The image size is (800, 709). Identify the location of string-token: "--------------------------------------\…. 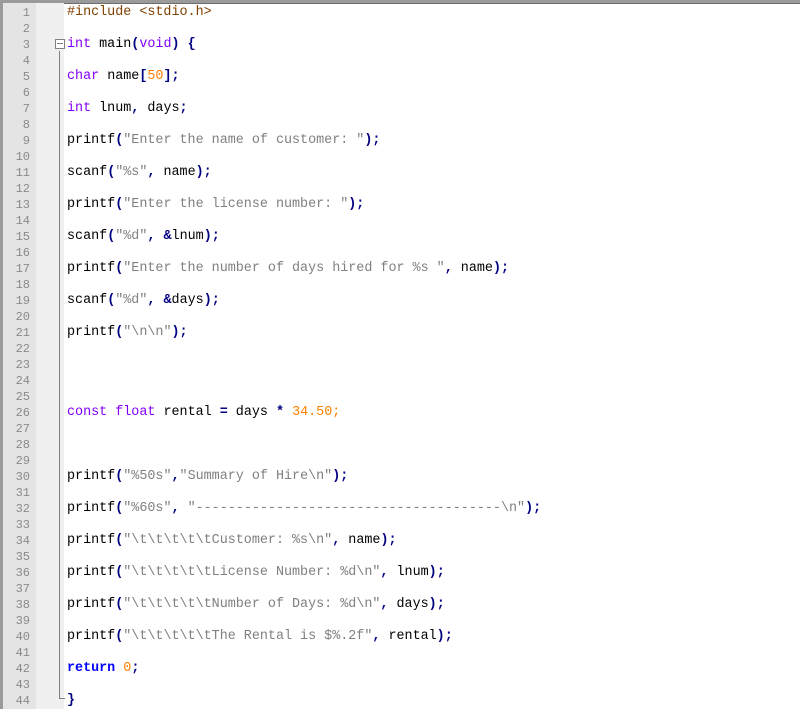
(356, 508).